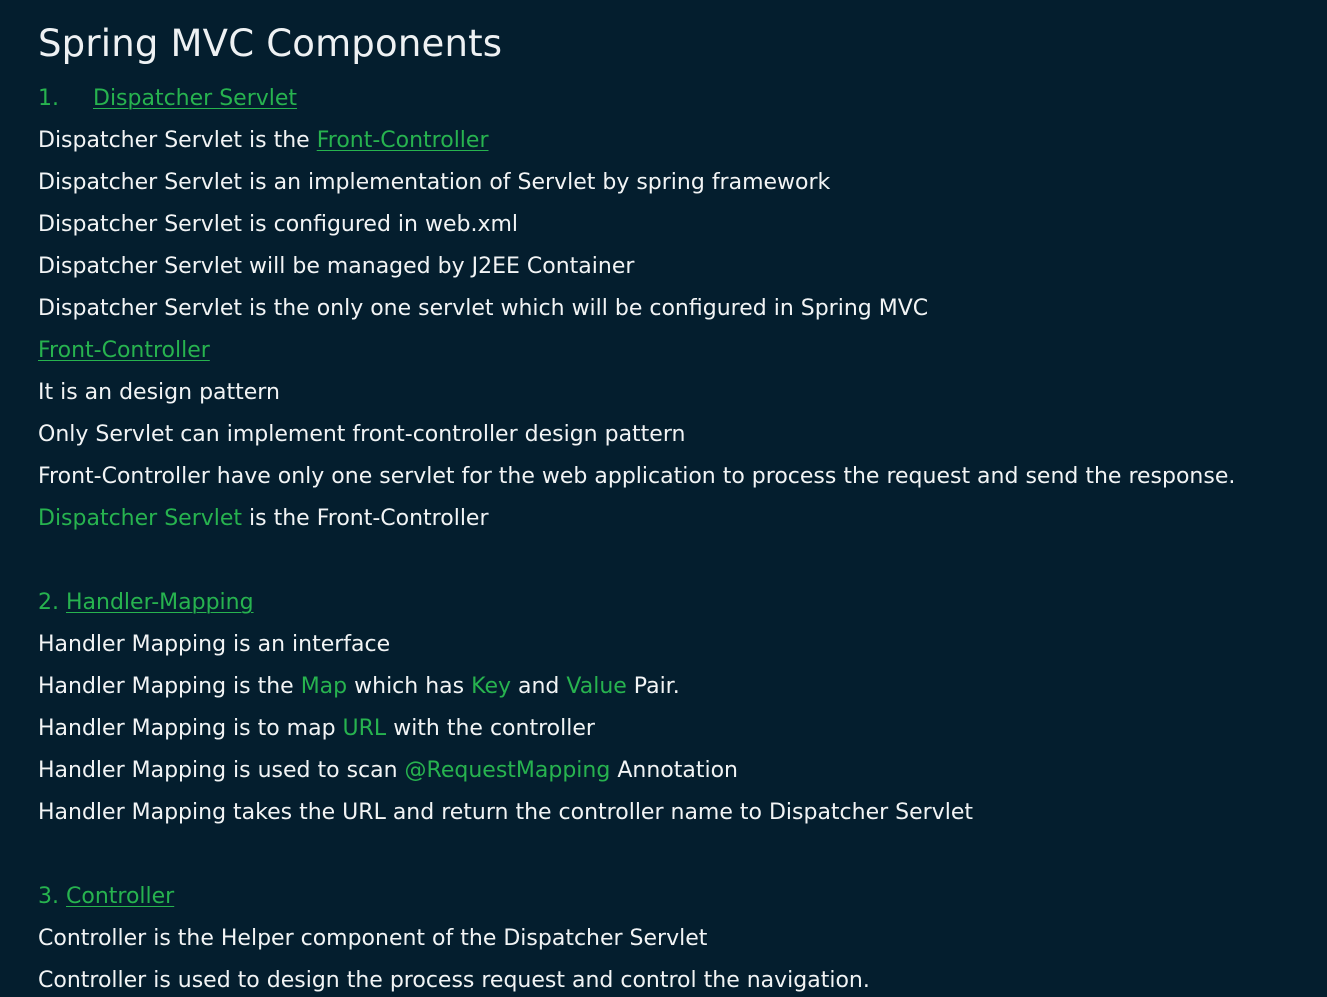  Describe the element at coordinates (507, 770) in the screenshot. I see `request-mapping-highlight: @RequestMapping` at that location.